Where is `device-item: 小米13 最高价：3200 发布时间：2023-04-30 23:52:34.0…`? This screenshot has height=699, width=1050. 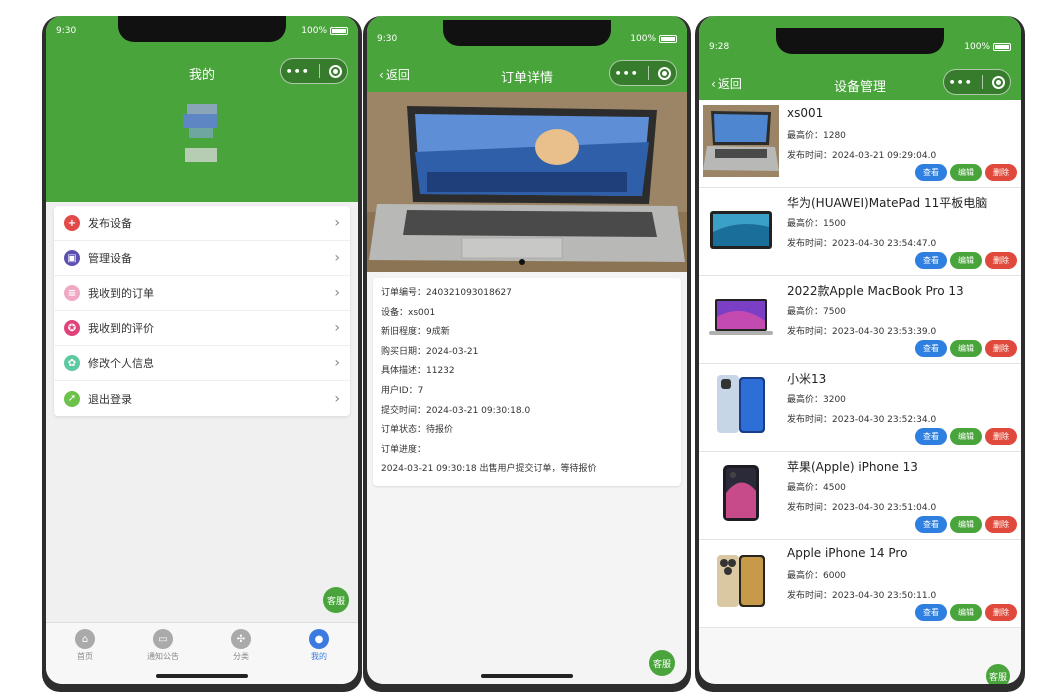
device-item: 小米13 最高价：3200 发布时间：2023-04-30 23:52:34.0… is located at coordinates (860, 408).